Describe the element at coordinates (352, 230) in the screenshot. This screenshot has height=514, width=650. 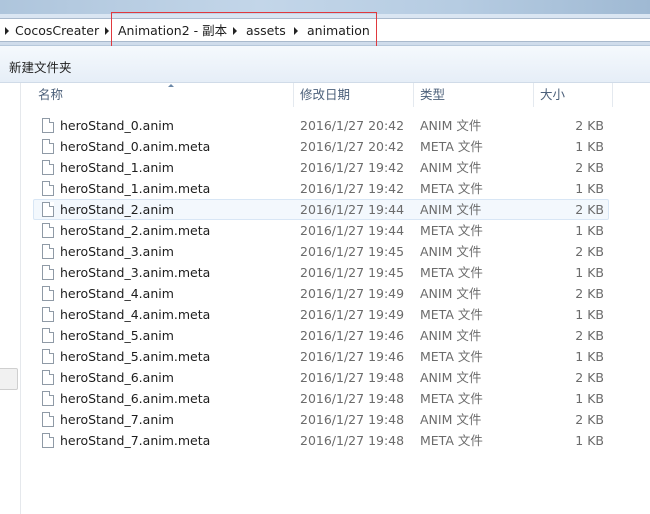
I see `file-date: 2016/1/27 19:44` at that location.